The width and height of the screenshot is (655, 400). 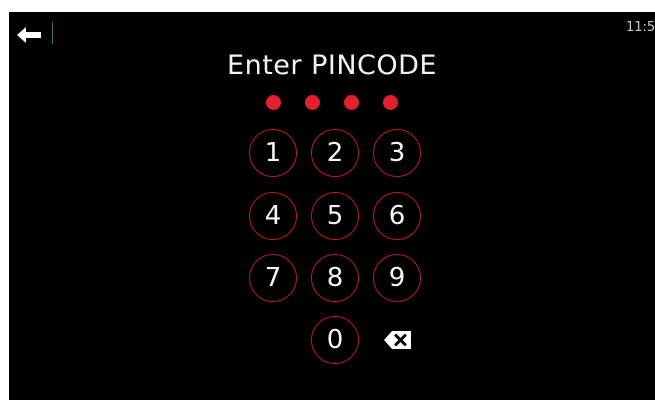 What do you see at coordinates (335, 216) in the screenshot?
I see `key-5: 5` at bounding box center [335, 216].